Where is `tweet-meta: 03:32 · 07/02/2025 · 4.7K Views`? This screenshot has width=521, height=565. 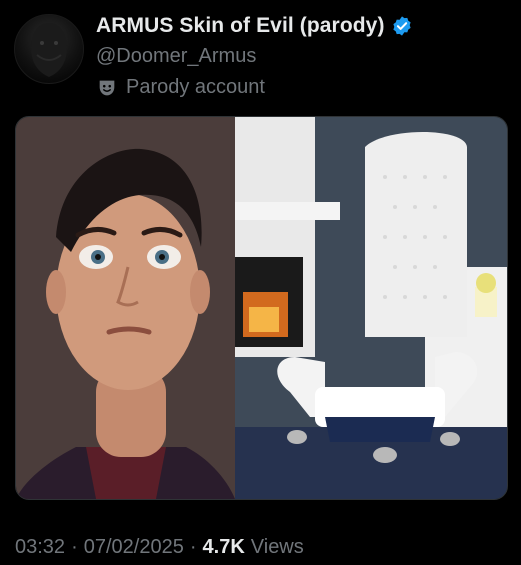 tweet-meta: 03:32 · 07/02/2025 · 4.7K Views is located at coordinates (159, 547).